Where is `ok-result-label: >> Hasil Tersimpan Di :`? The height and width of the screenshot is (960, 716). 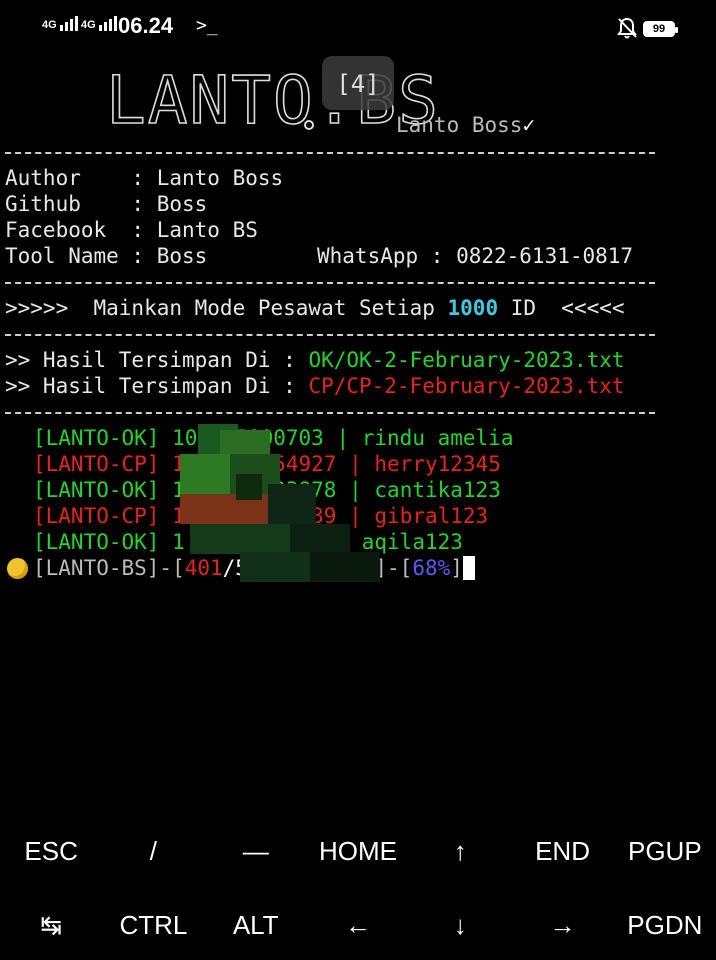
ok-result-label: >> Hasil Tersimpan Di : is located at coordinates (157, 360).